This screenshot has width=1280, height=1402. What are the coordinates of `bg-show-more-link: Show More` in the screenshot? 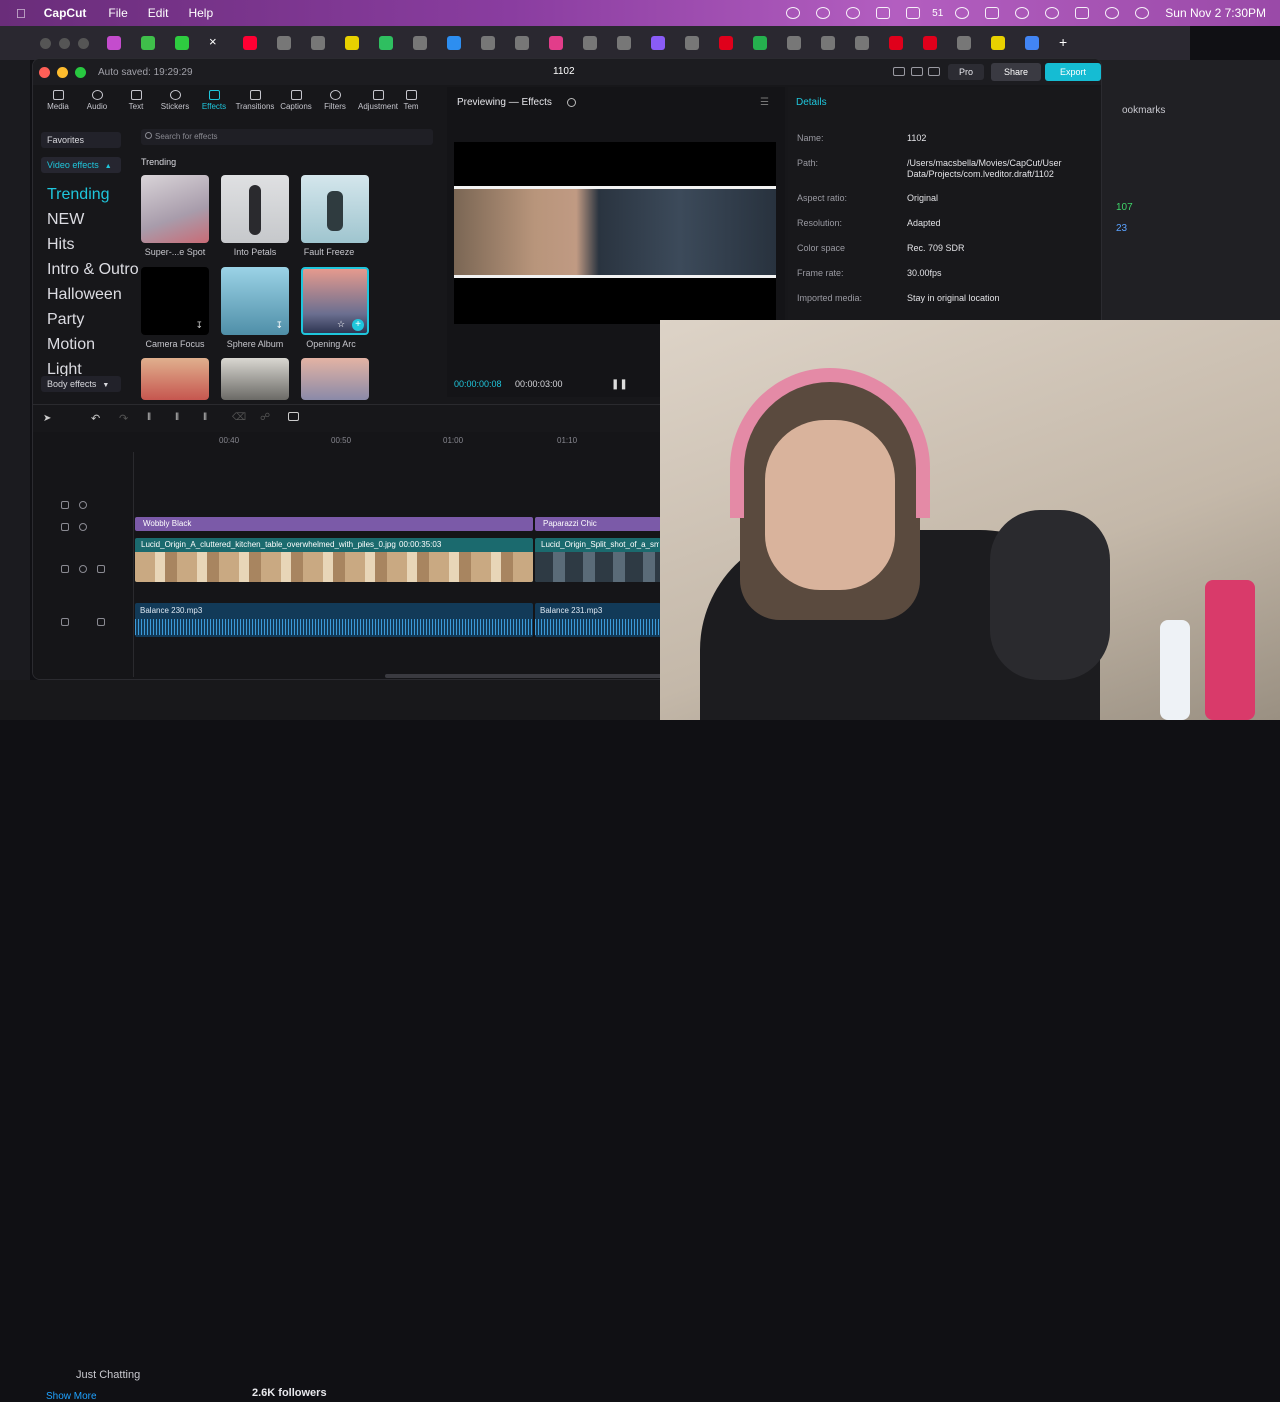 It's located at (71, 1396).